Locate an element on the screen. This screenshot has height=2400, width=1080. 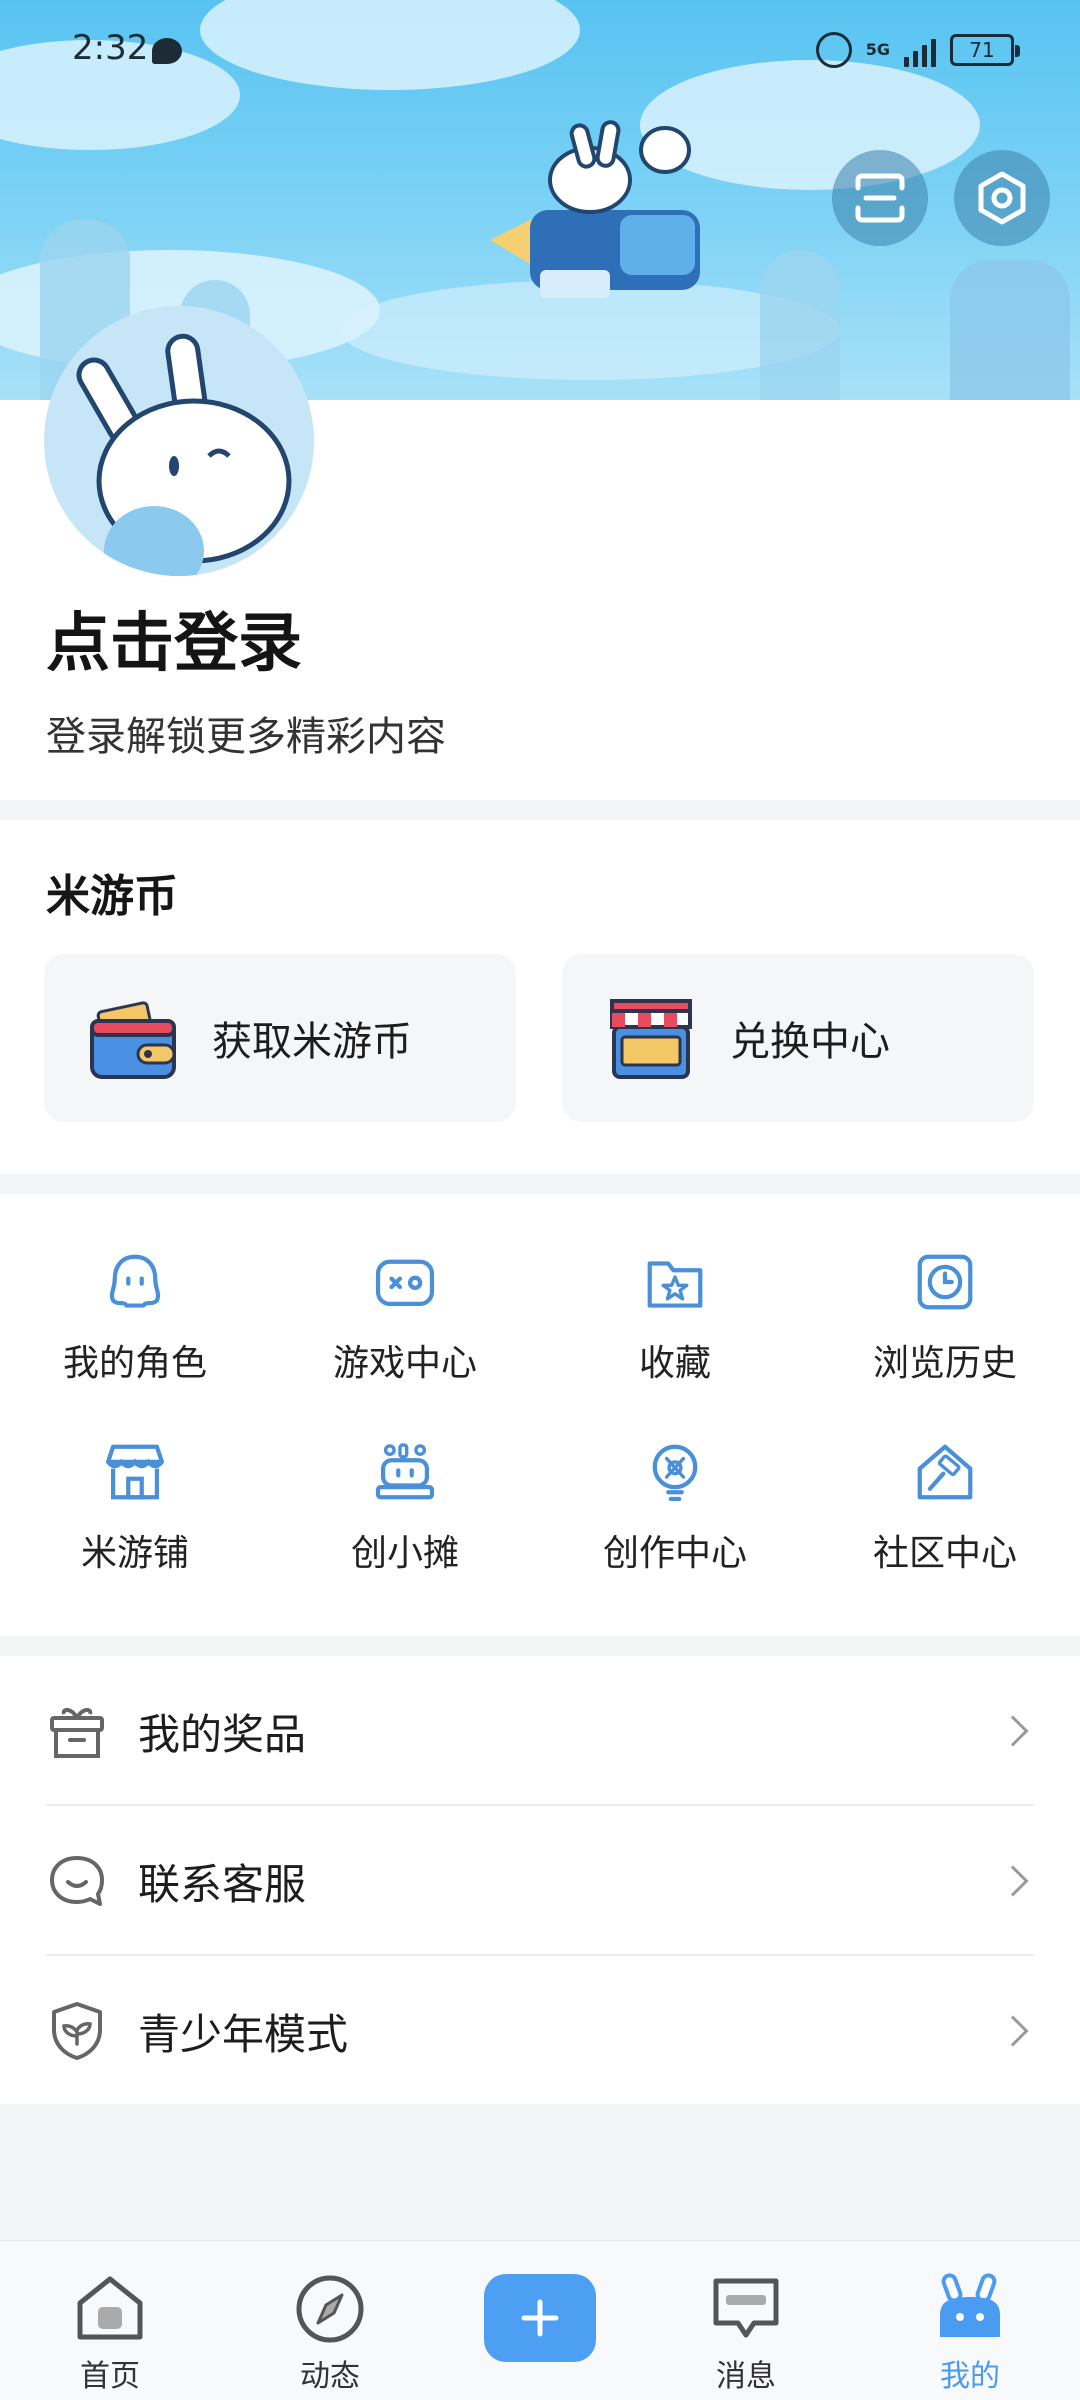
nav-label: 动态 is located at coordinates (330, 2376).